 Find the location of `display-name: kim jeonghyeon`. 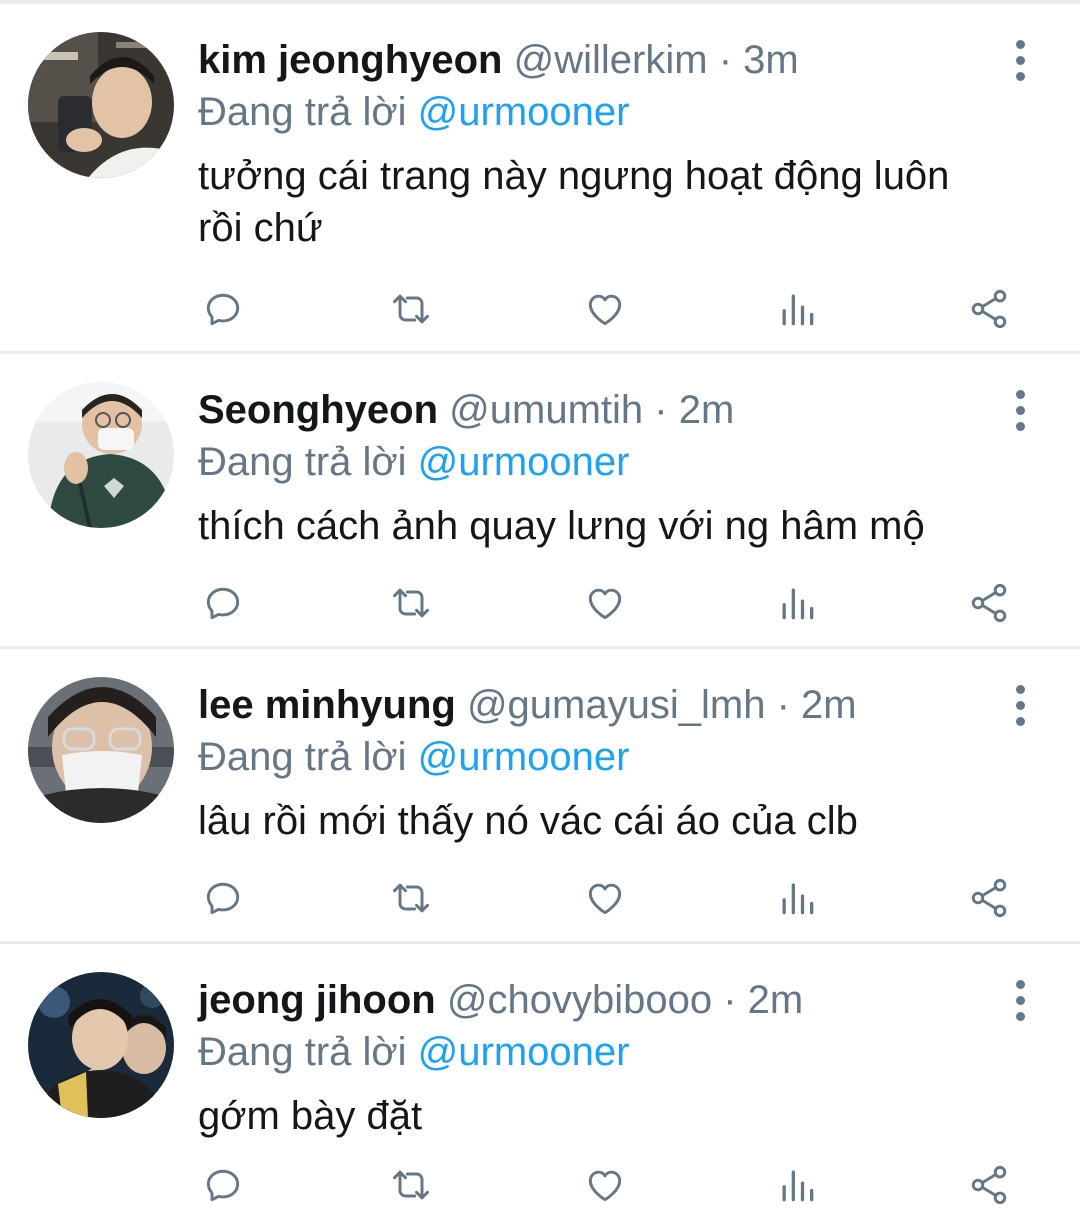

display-name: kim jeonghyeon is located at coordinates (350, 60).